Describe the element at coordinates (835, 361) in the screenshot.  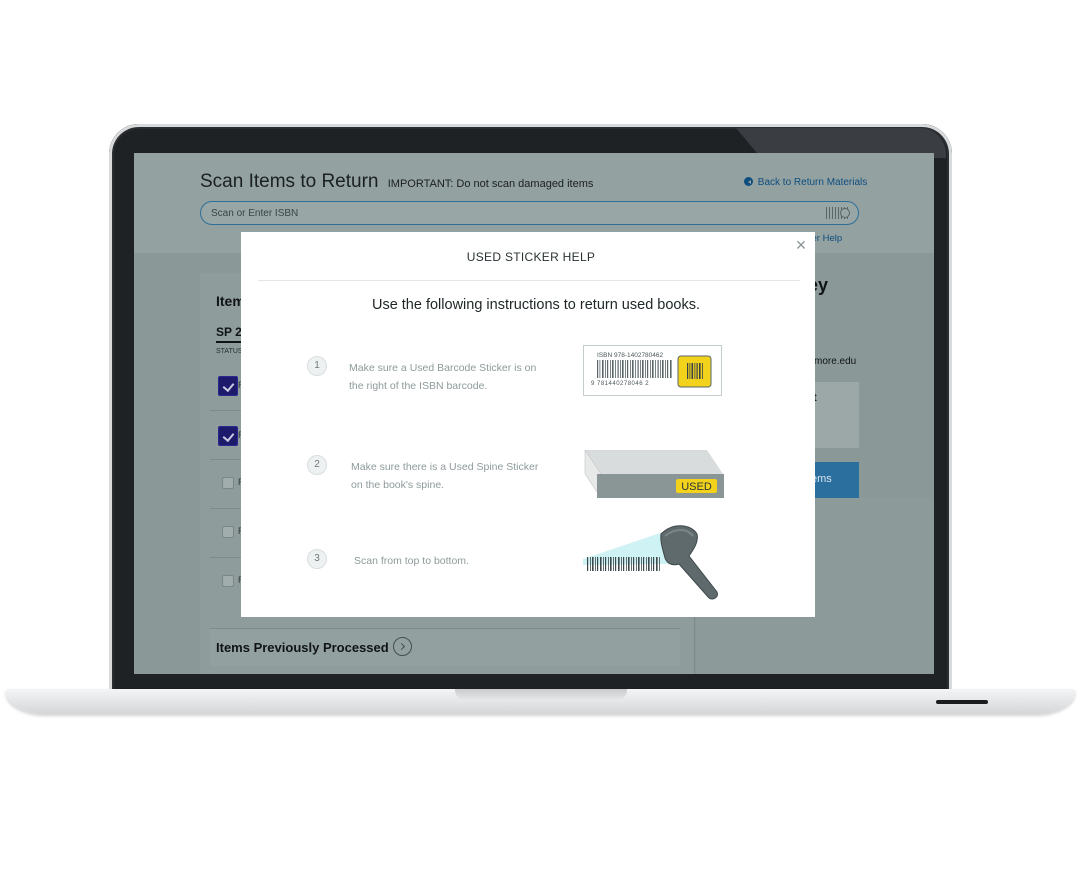
I see `student-email: more.edu` at that location.